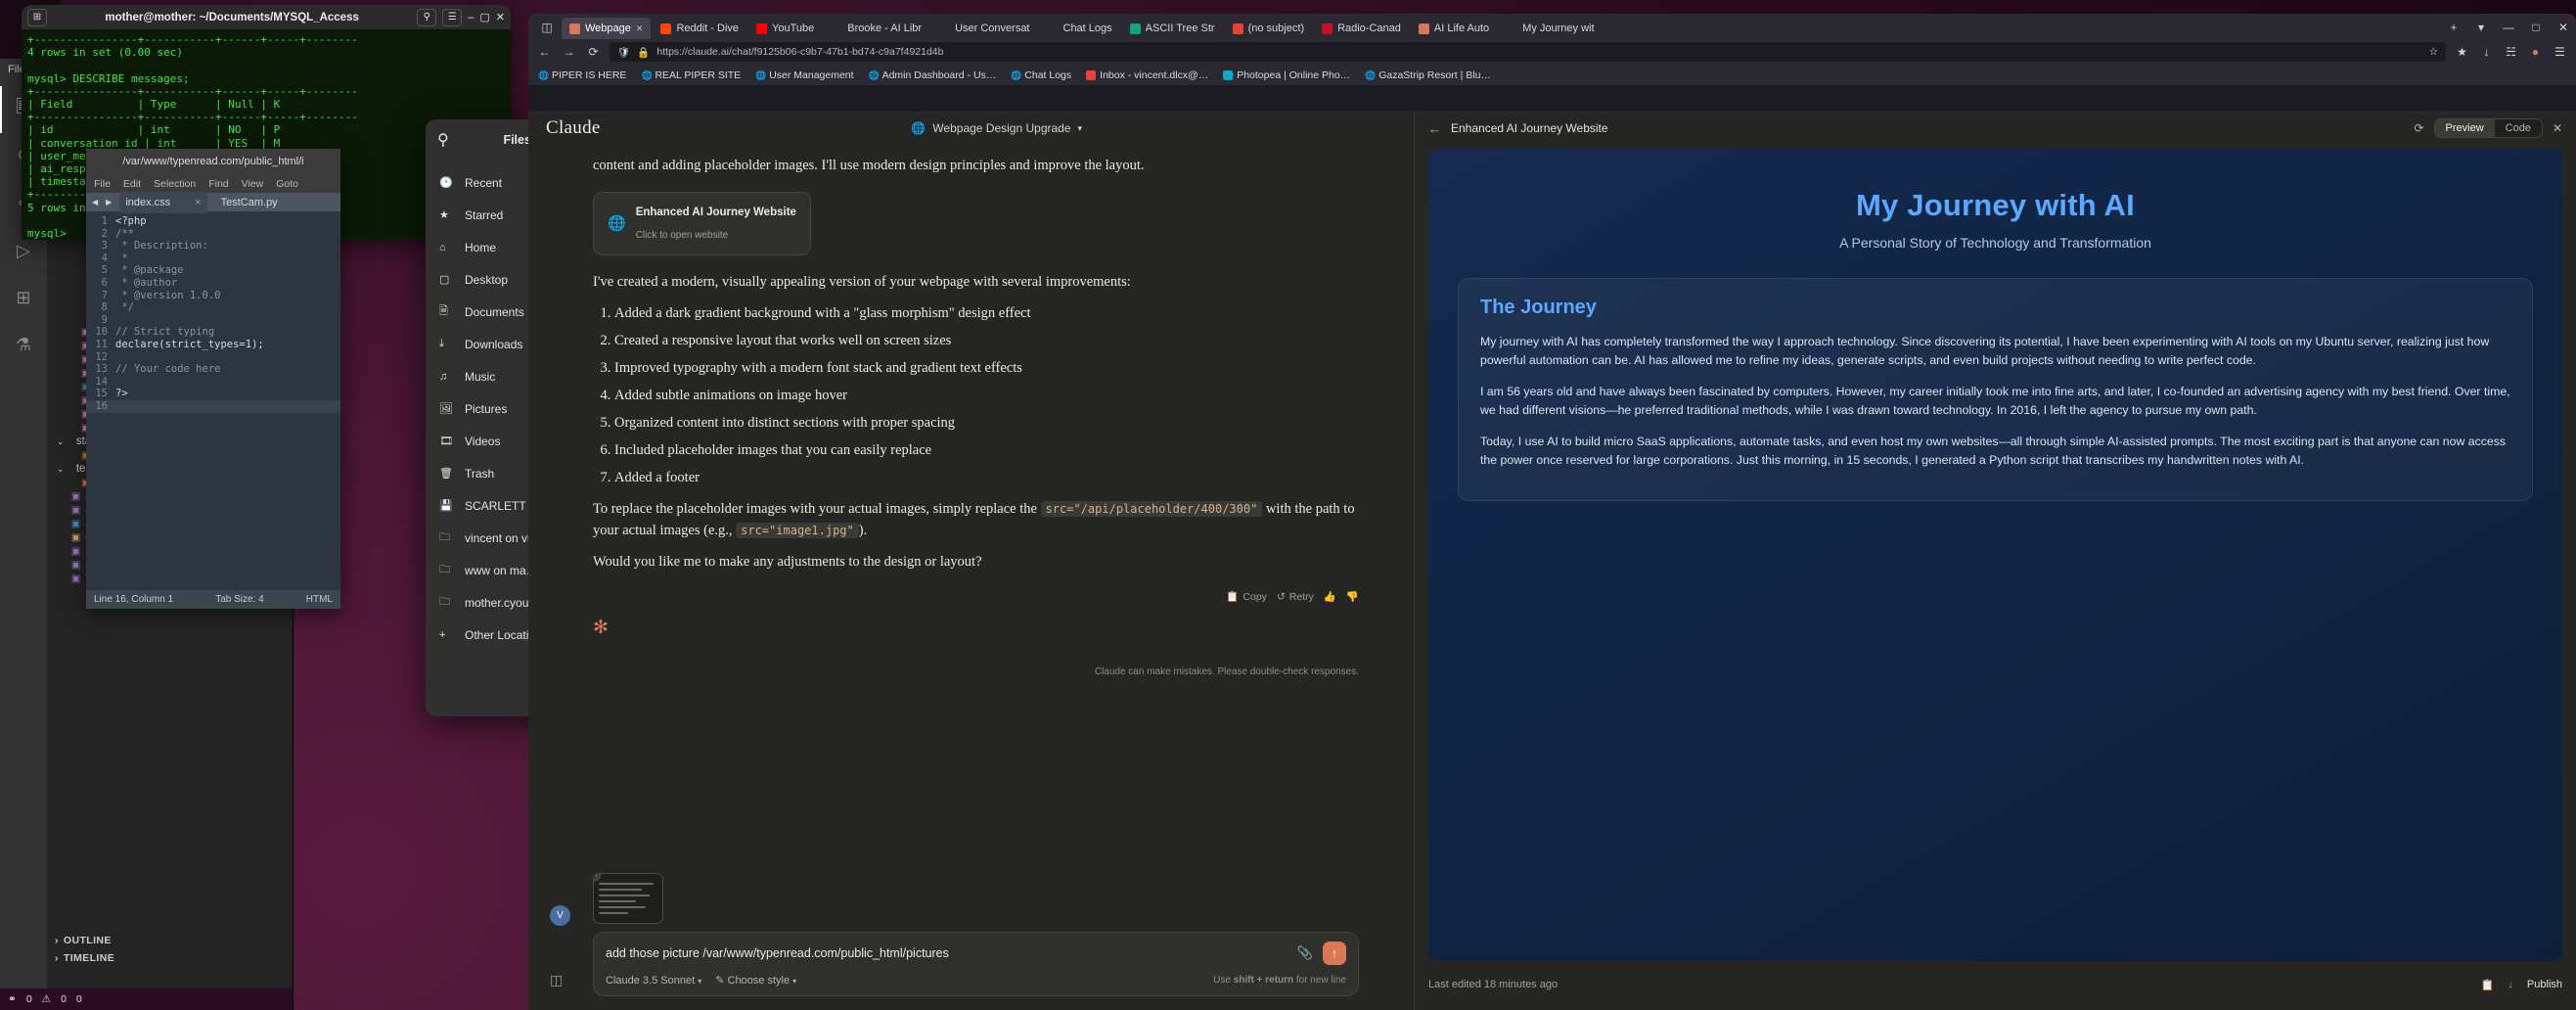 The image size is (2576, 1010). I want to click on browser-tab: Radio-Canad, so click(1361, 28).